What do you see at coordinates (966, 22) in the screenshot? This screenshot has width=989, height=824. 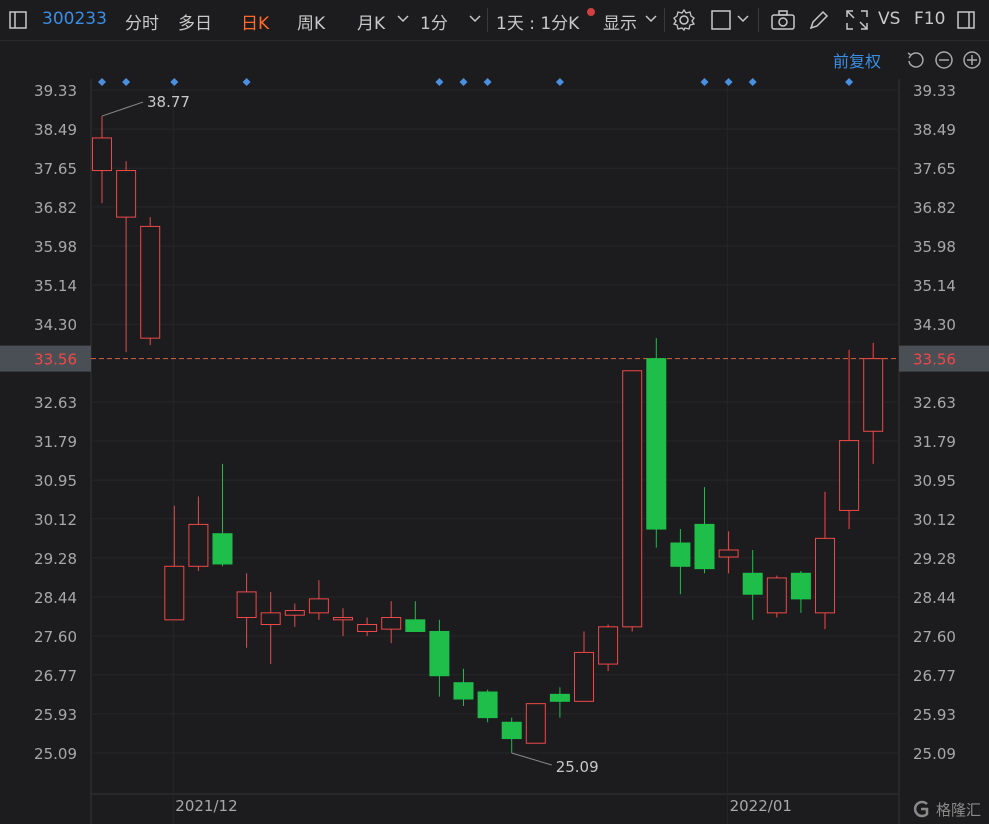 I see `panel-toggle-icon` at bounding box center [966, 22].